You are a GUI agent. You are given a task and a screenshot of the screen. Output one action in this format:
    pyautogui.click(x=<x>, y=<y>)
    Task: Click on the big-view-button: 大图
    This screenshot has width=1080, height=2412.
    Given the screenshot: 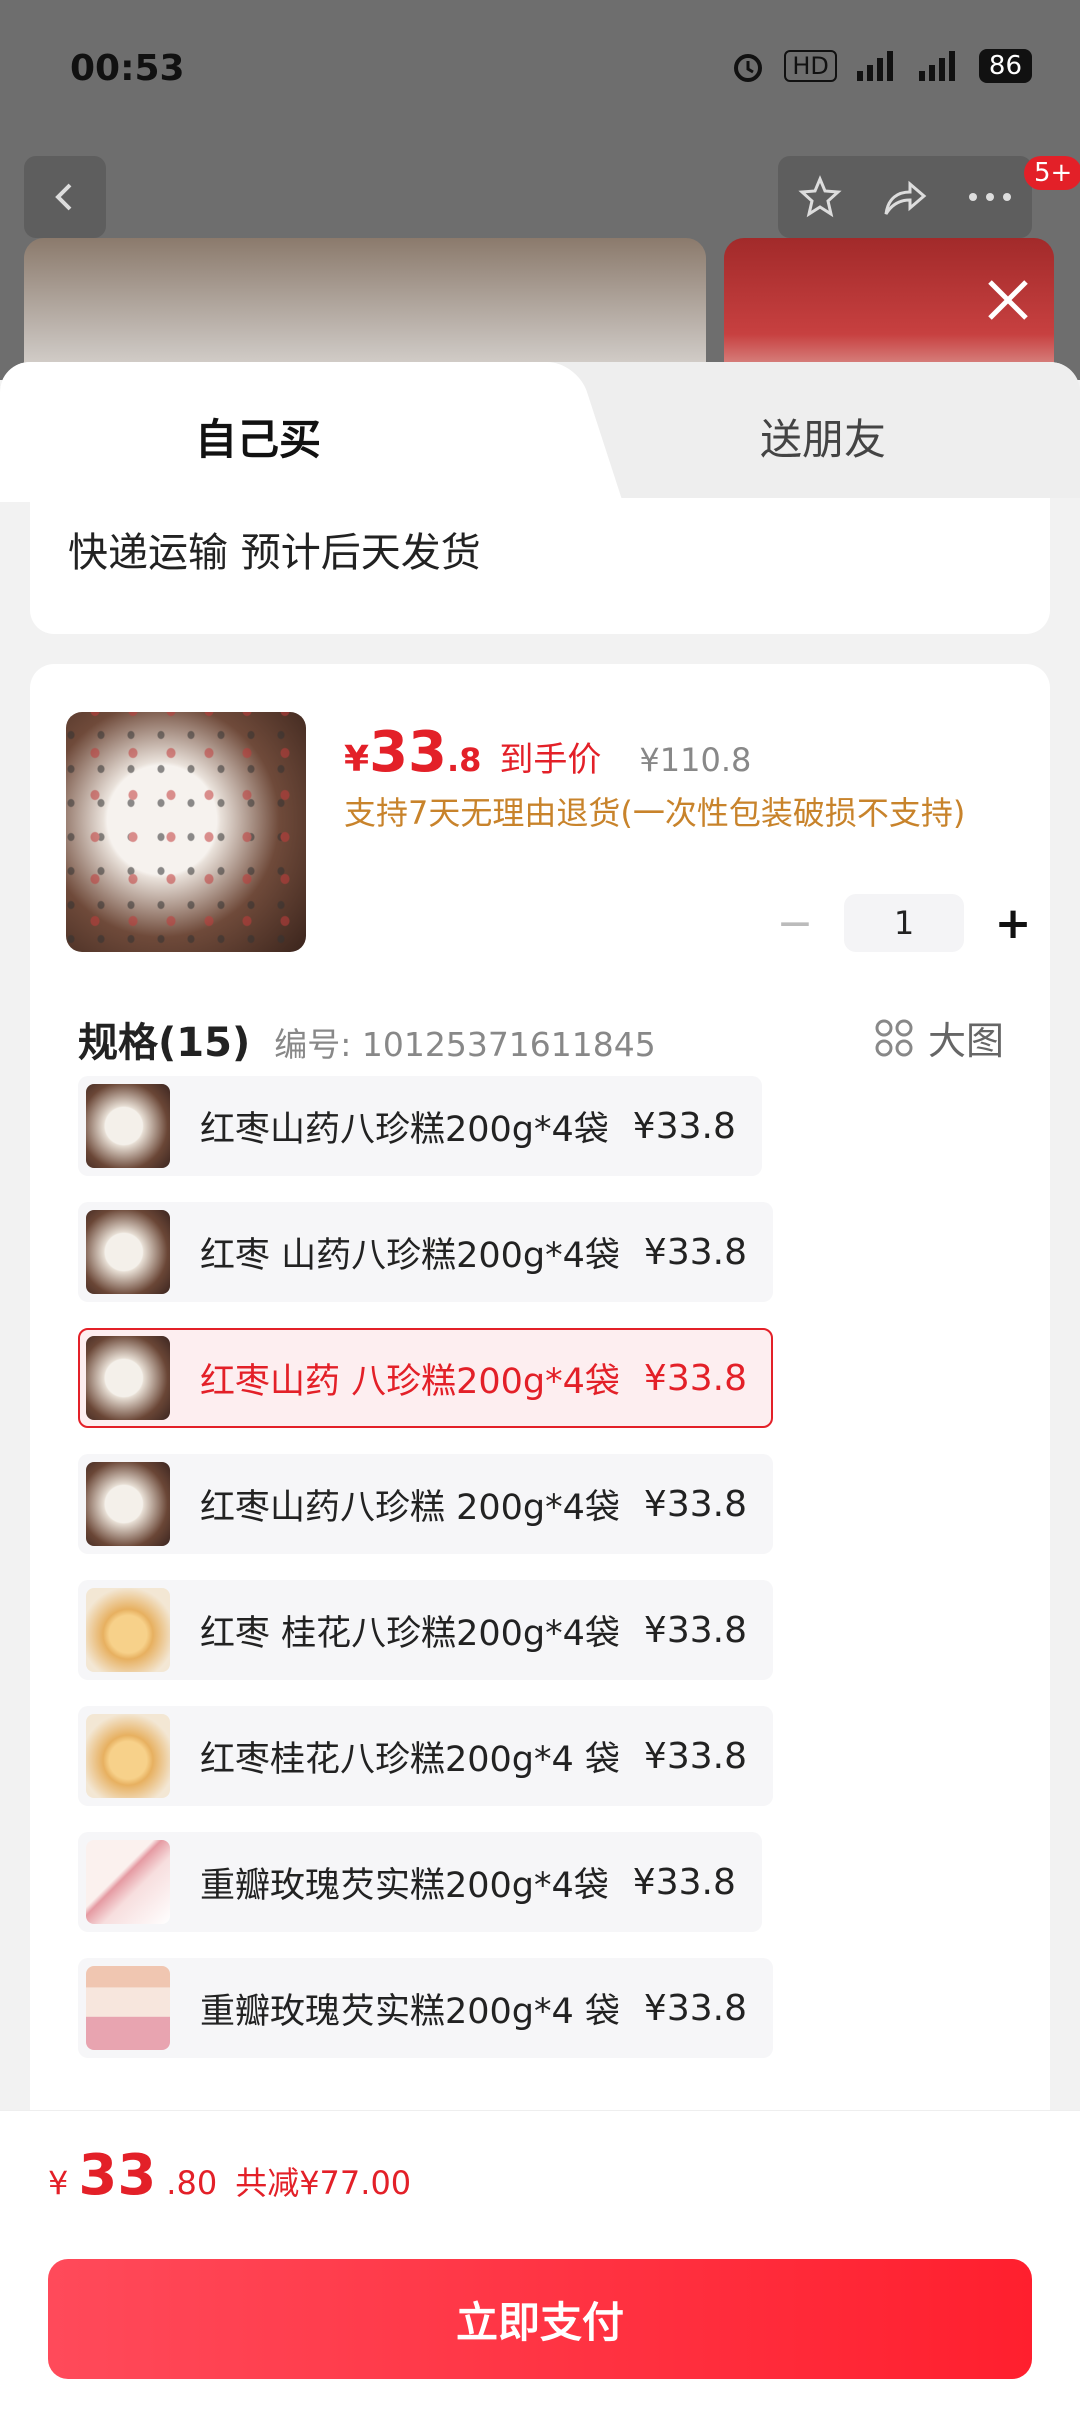 What is the action you would take?
    pyautogui.click(x=939, y=1037)
    